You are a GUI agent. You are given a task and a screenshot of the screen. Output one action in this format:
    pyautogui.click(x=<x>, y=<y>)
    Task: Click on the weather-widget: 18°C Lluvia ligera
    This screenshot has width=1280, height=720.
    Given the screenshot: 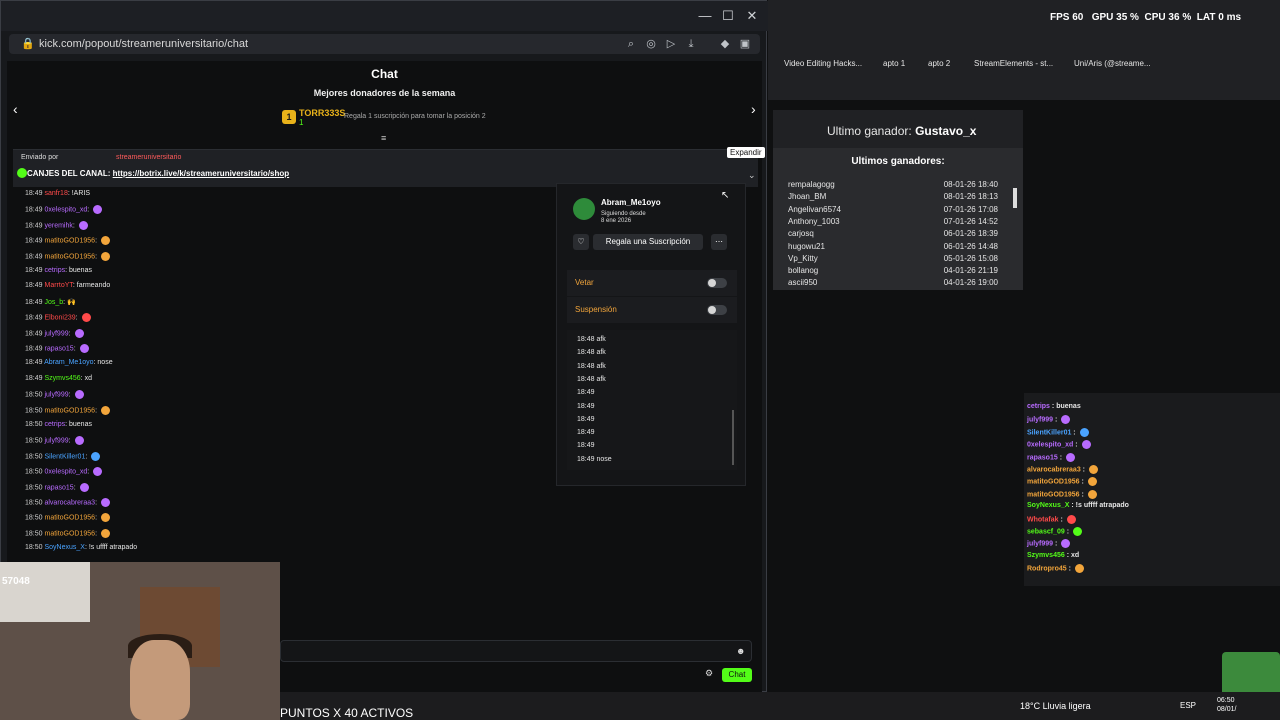 What is the action you would take?
    pyautogui.click(x=1055, y=706)
    